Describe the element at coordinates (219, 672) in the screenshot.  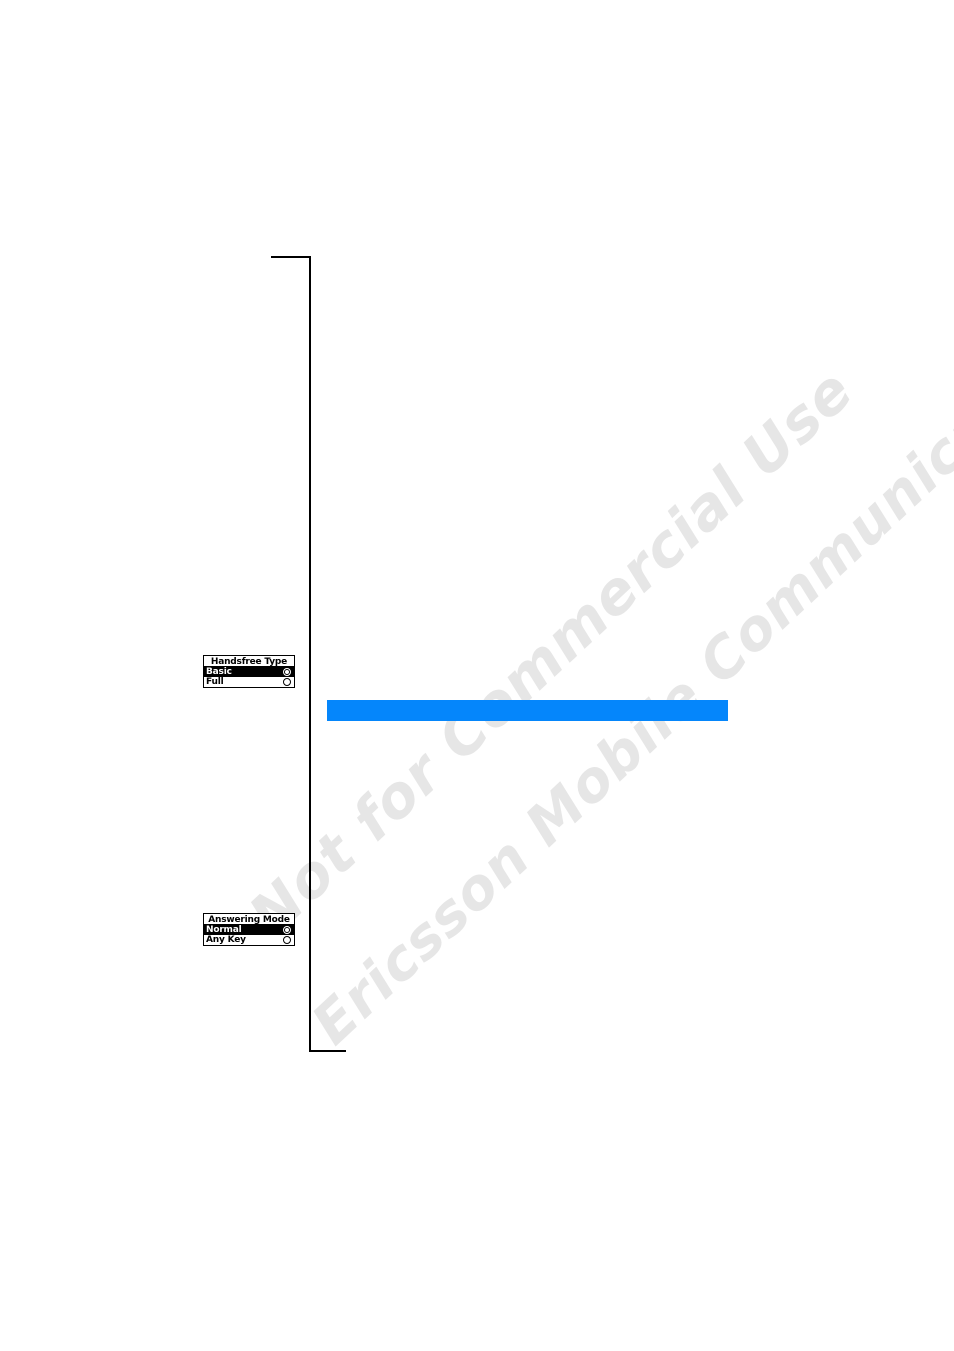
I see `lcd-option-label: Basic` at that location.